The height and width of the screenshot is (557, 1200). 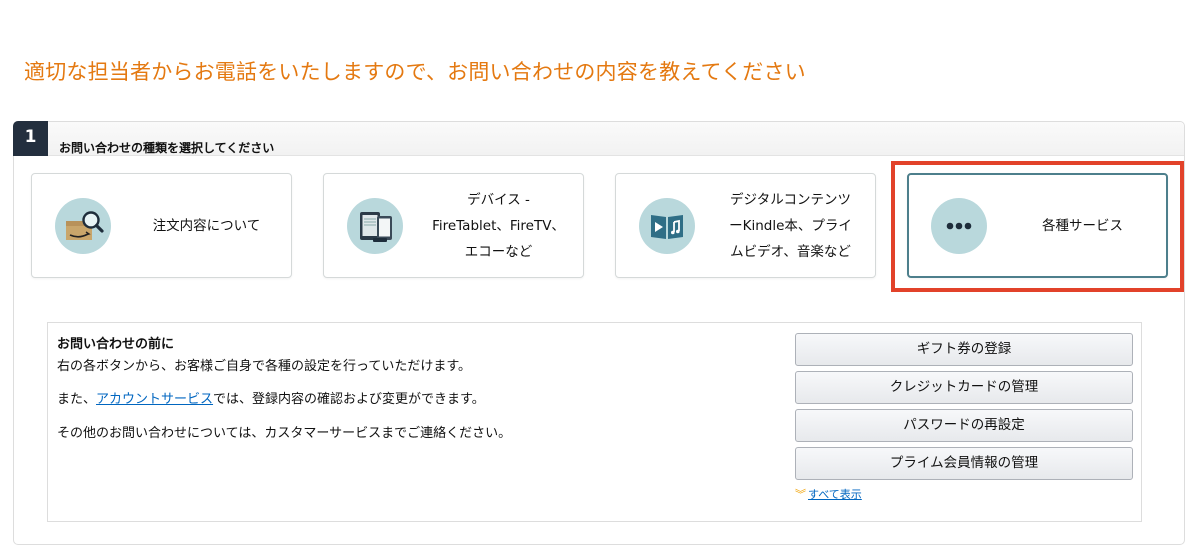 I want to click on category-card-orders: 注文内容について, so click(x=161, y=225).